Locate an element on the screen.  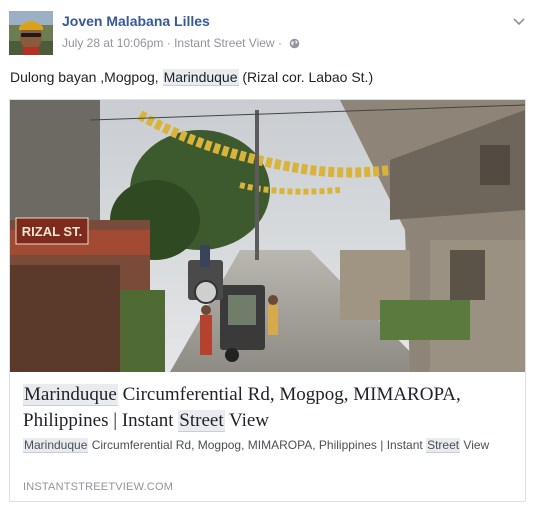
author-avatar is located at coordinates (31, 33).